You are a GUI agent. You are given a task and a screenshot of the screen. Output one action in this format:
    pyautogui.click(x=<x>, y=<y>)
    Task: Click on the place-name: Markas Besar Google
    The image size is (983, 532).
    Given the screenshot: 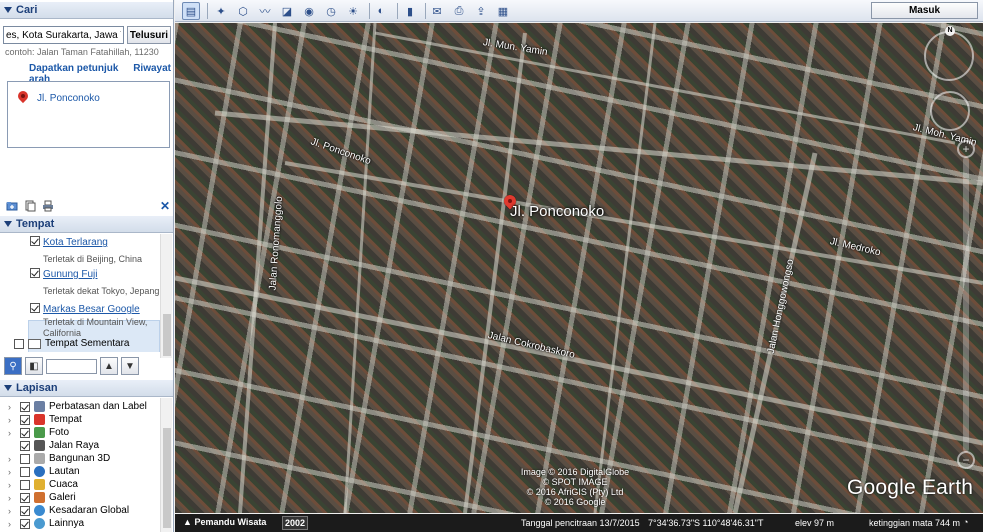 What is the action you would take?
    pyautogui.click(x=91, y=309)
    